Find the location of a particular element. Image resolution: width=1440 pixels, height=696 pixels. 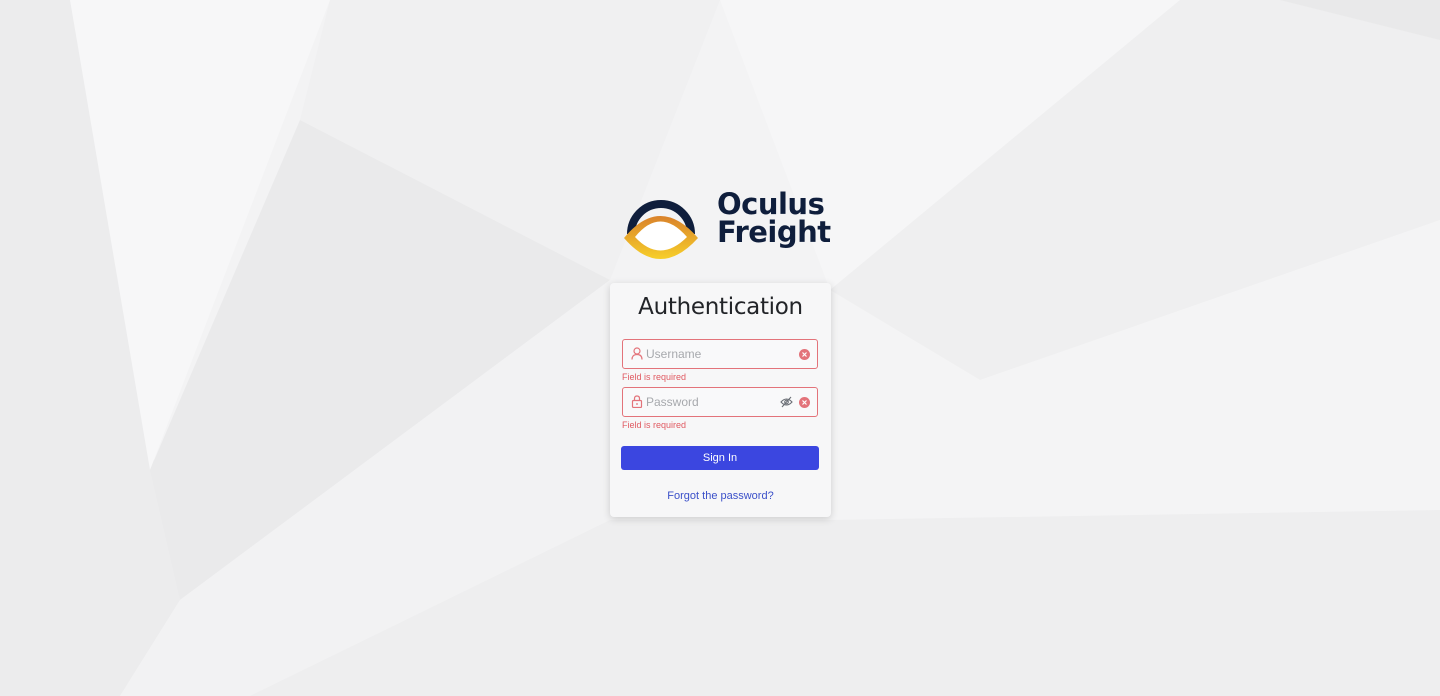

username-field is located at coordinates (720, 354).